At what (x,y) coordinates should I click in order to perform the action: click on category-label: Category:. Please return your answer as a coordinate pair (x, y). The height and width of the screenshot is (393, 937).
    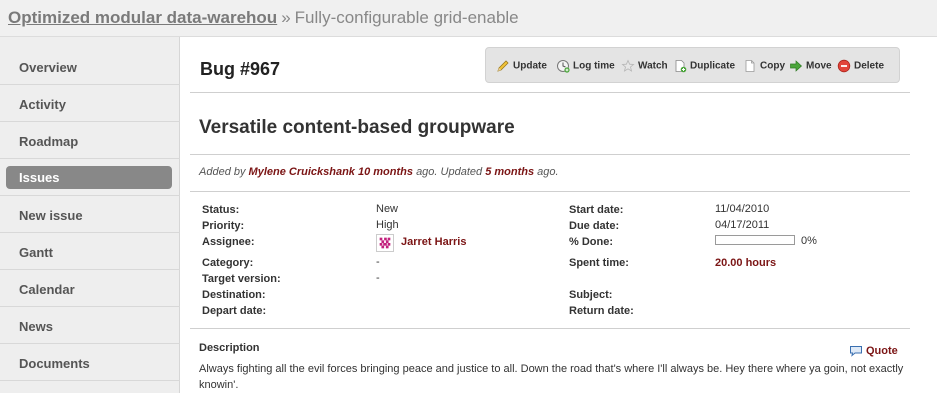
    Looking at the image, I should click on (228, 263).